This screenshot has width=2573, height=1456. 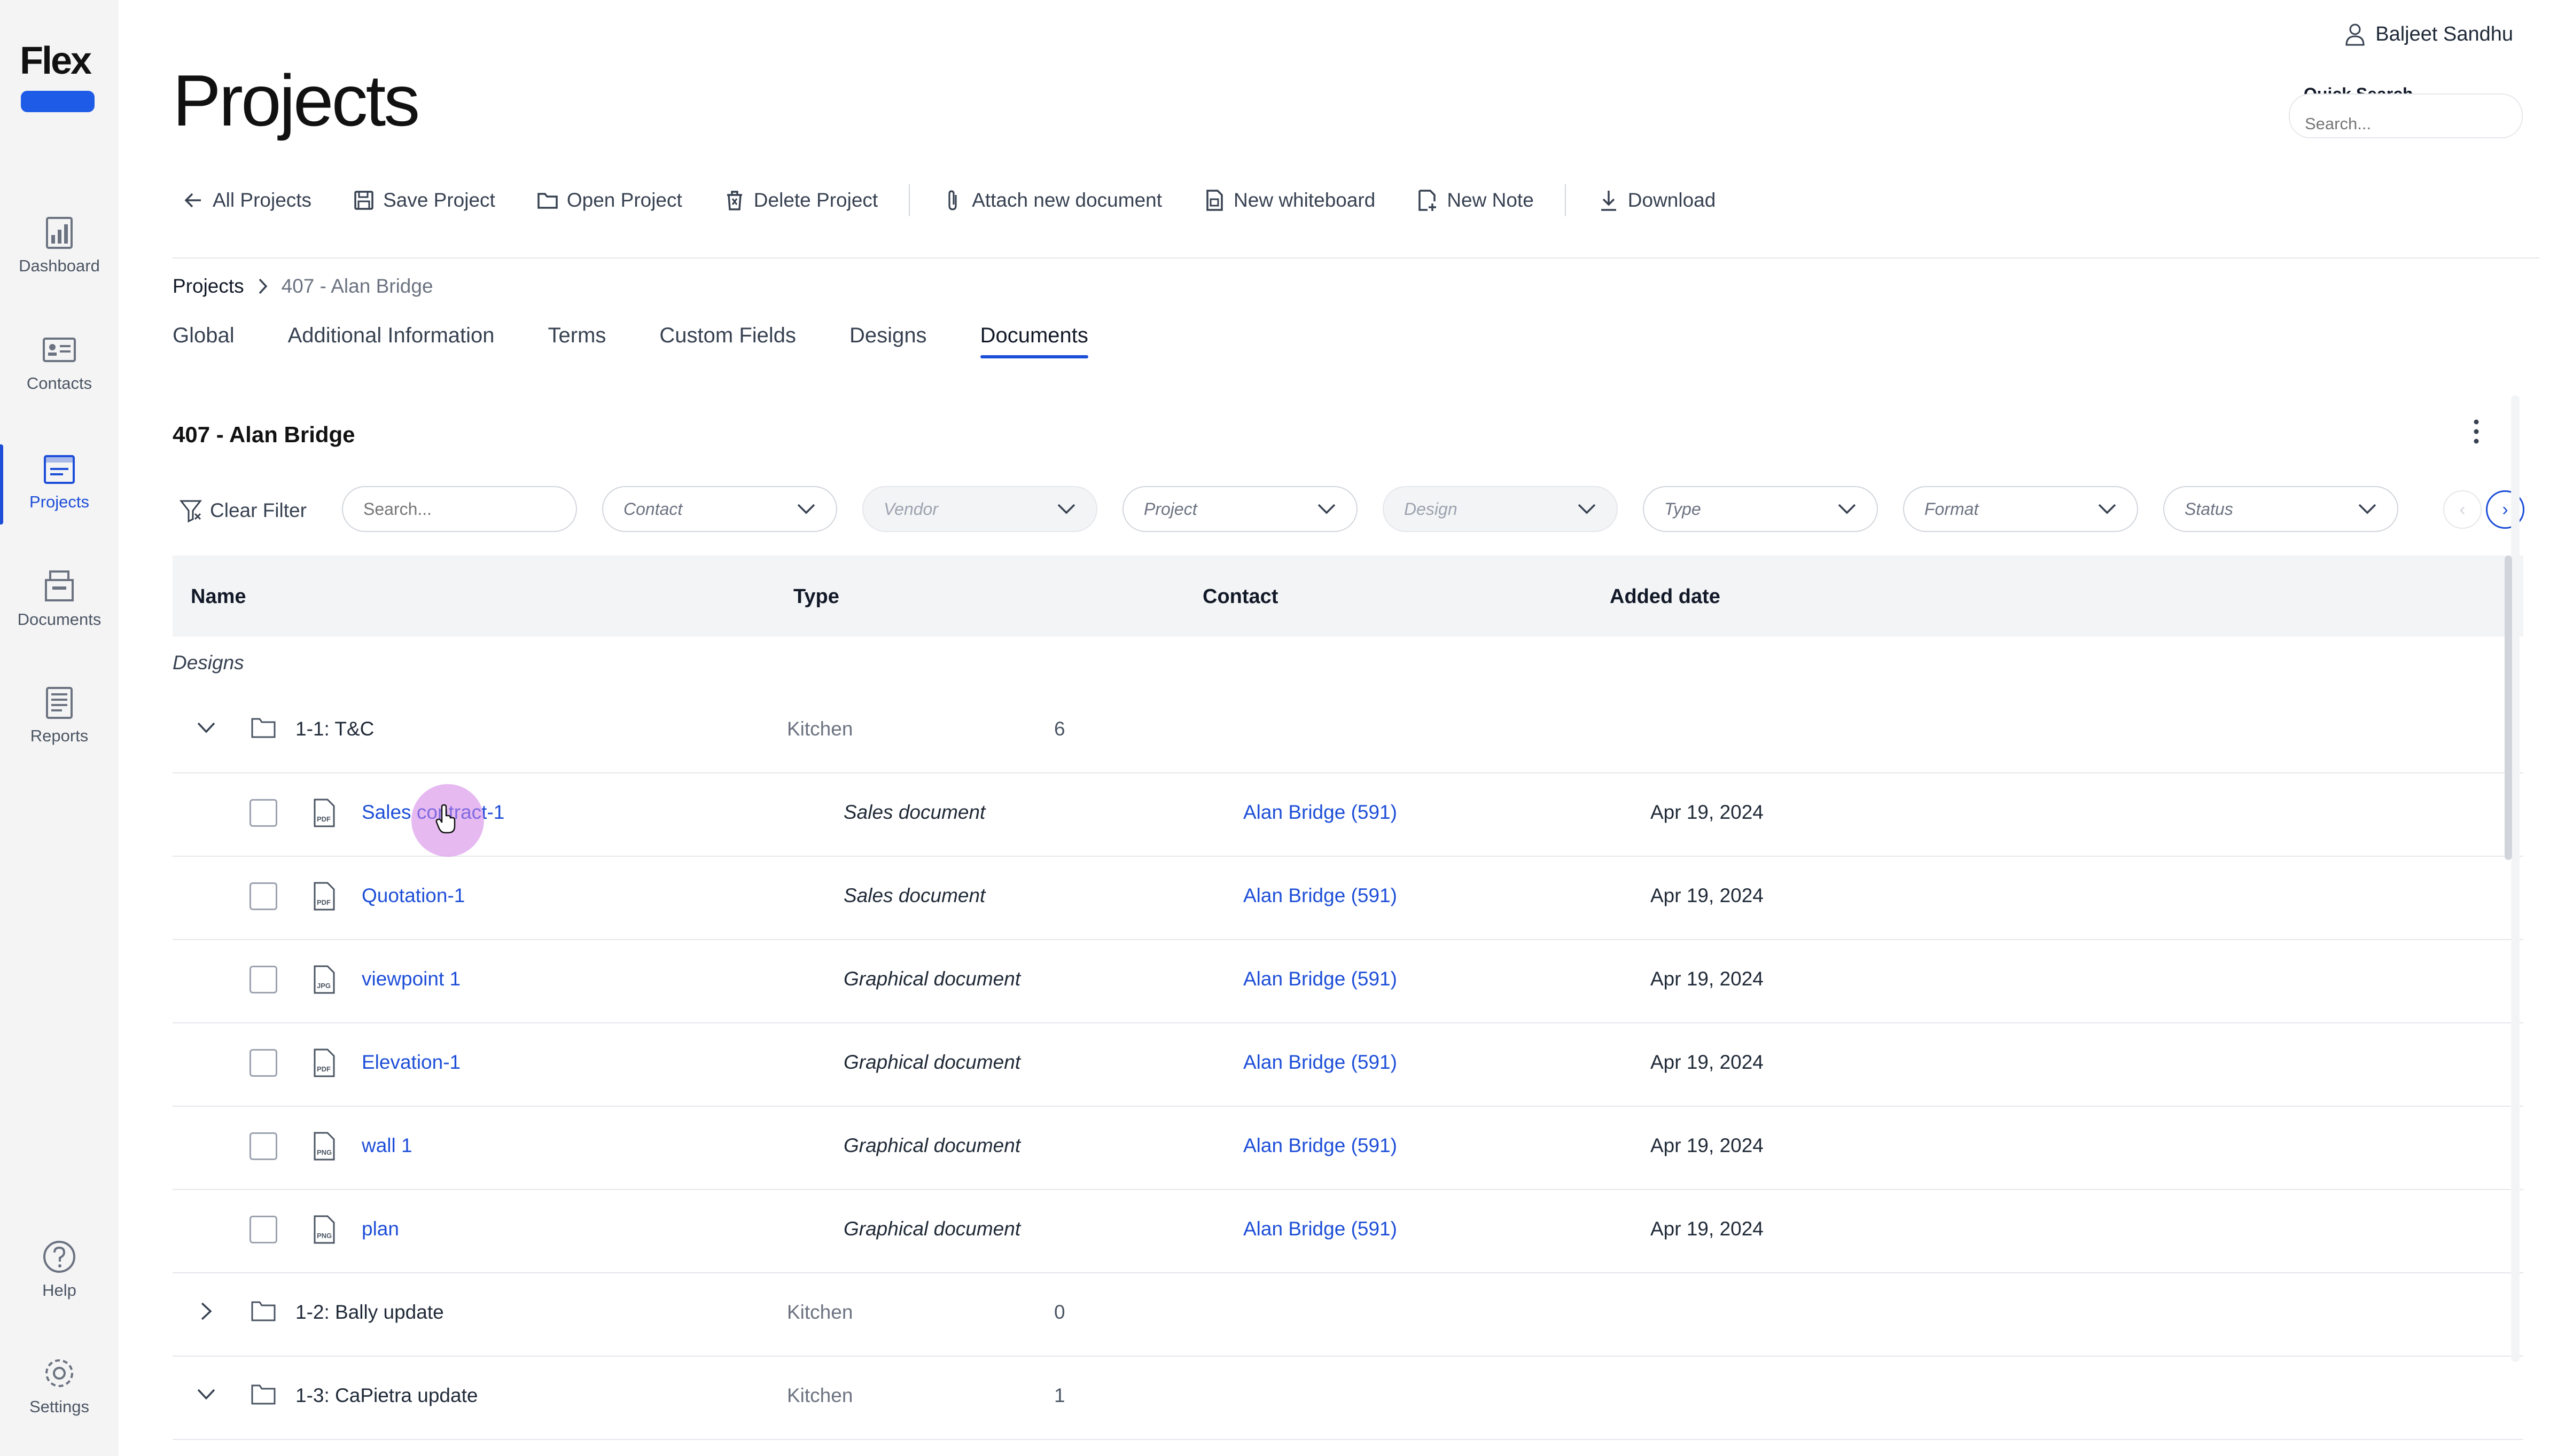 What do you see at coordinates (1760, 509) in the screenshot?
I see `type-filter-dropdown: Type` at bounding box center [1760, 509].